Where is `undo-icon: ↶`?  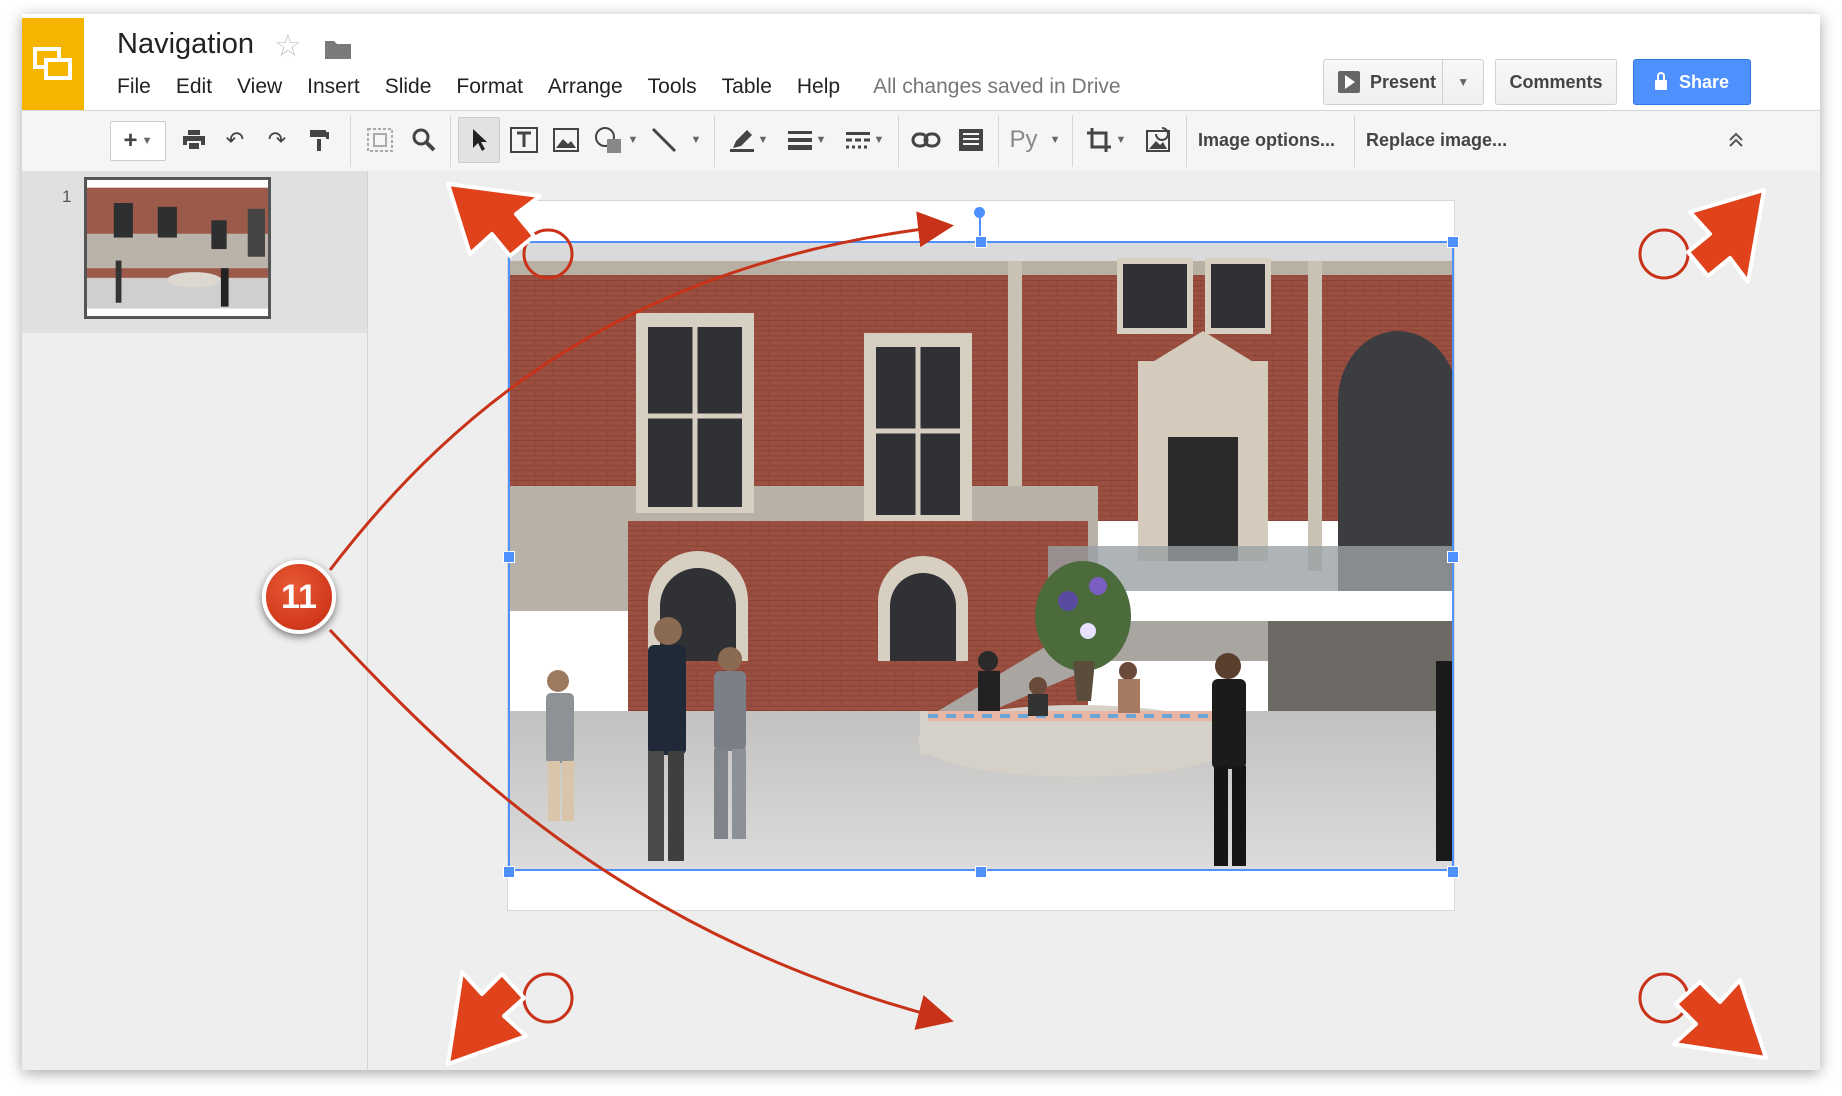
undo-icon: ↶ is located at coordinates (235, 140).